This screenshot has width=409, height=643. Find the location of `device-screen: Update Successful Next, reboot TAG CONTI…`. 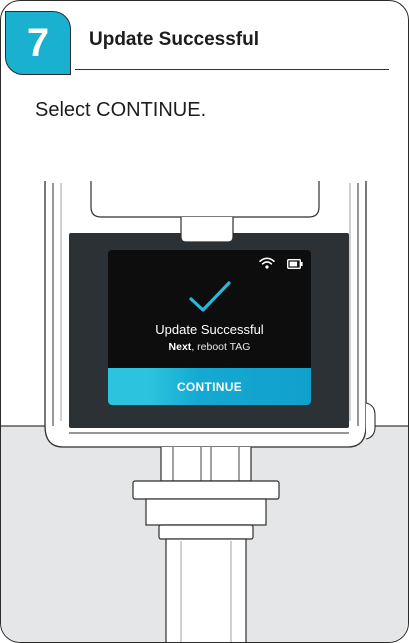

device-screen: Update Successful Next, reboot TAG CONTI… is located at coordinates (209, 327).